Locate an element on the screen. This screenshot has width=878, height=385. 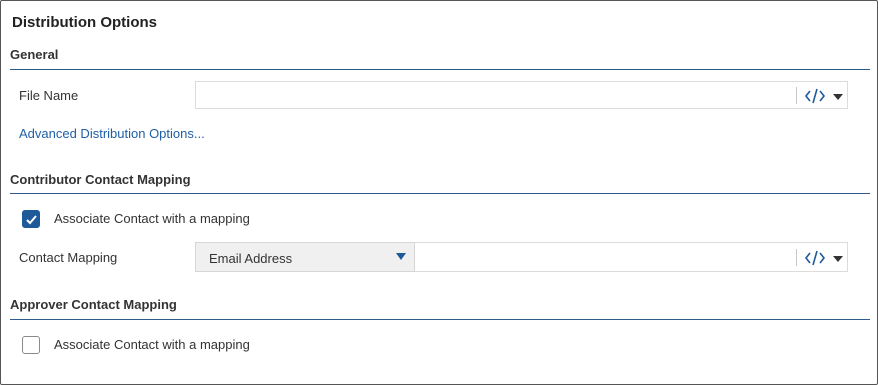
select-arrow-icon is located at coordinates (401, 256).